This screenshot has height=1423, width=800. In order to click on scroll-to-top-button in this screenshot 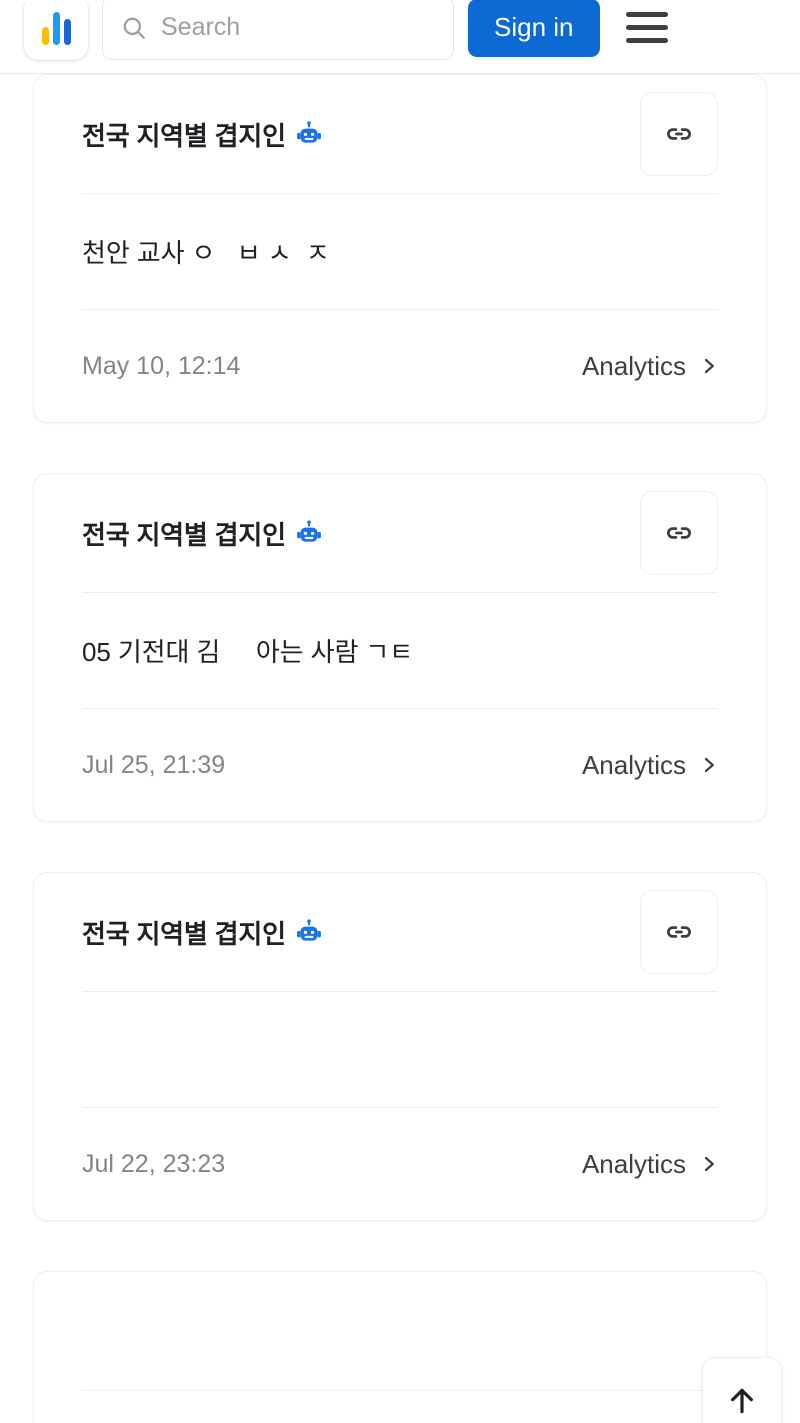, I will do `click(742, 1390)`.